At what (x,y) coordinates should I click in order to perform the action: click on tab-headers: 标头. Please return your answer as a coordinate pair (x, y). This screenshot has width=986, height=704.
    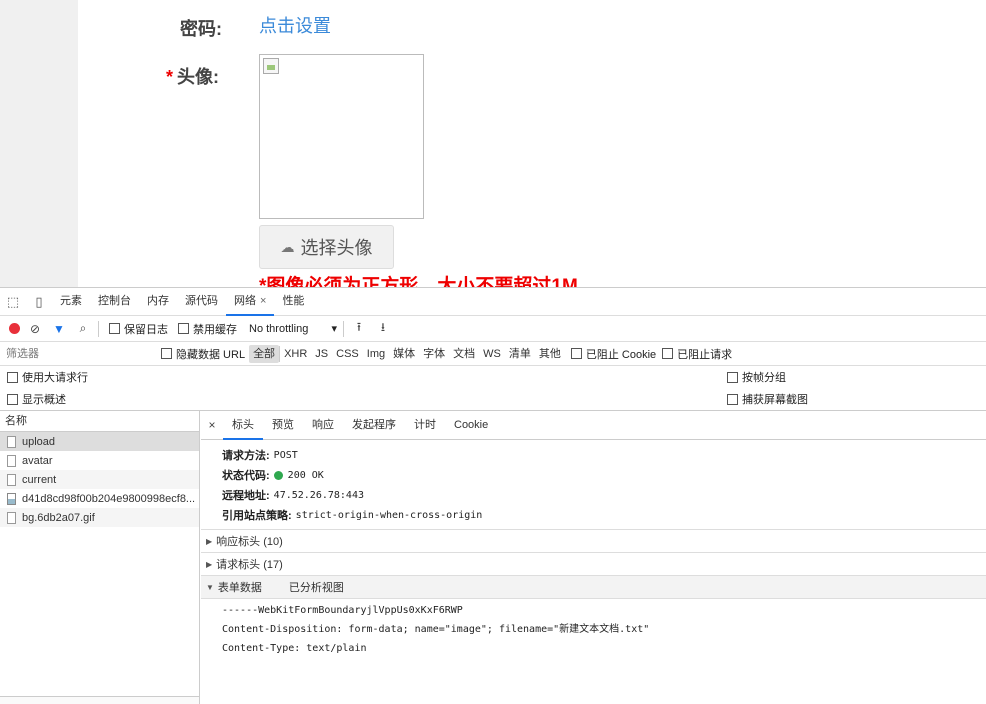
    Looking at the image, I should click on (243, 425).